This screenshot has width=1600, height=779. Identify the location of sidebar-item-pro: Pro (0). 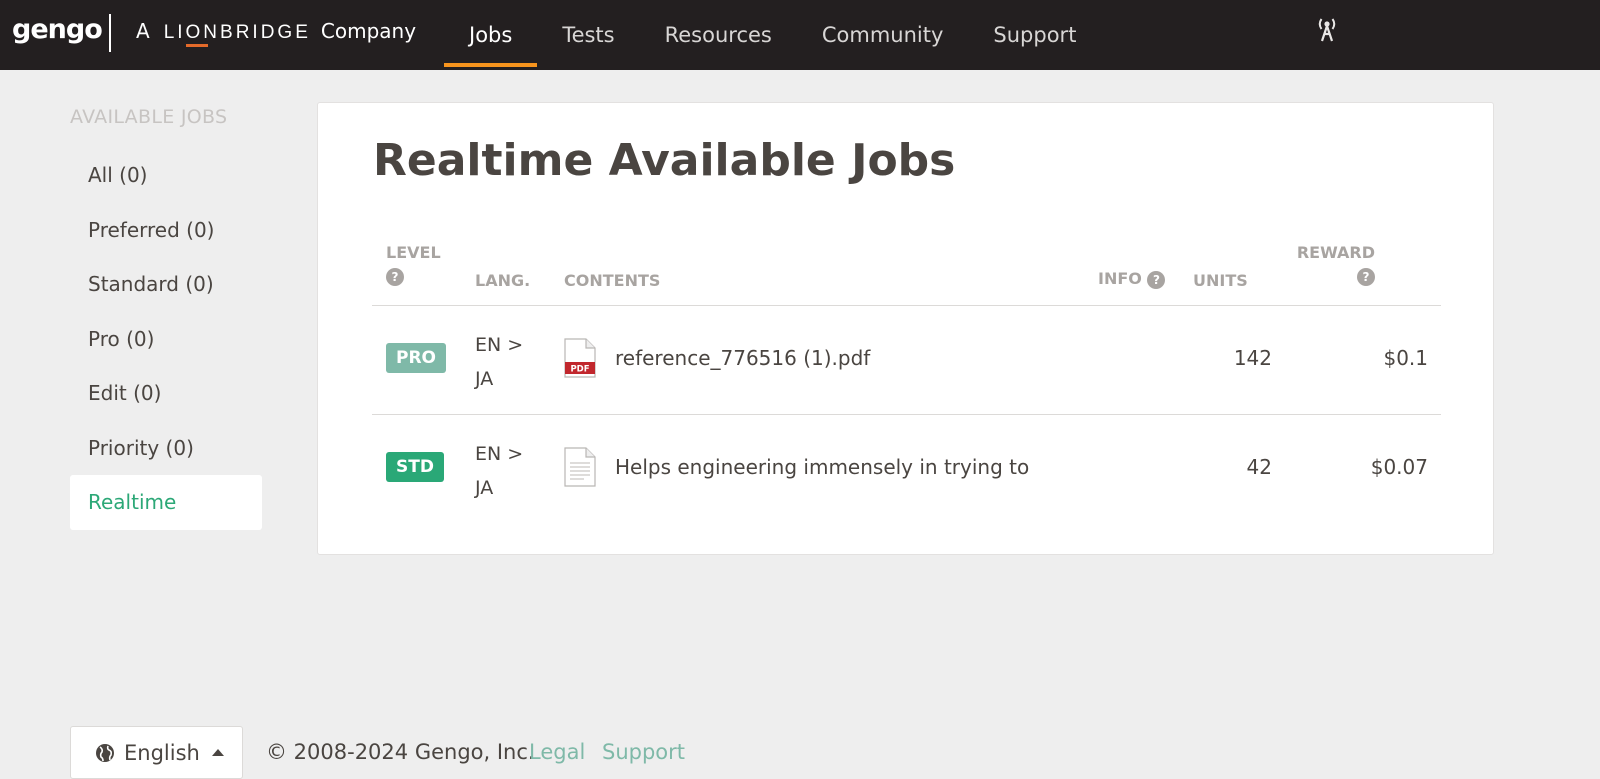
(166, 339).